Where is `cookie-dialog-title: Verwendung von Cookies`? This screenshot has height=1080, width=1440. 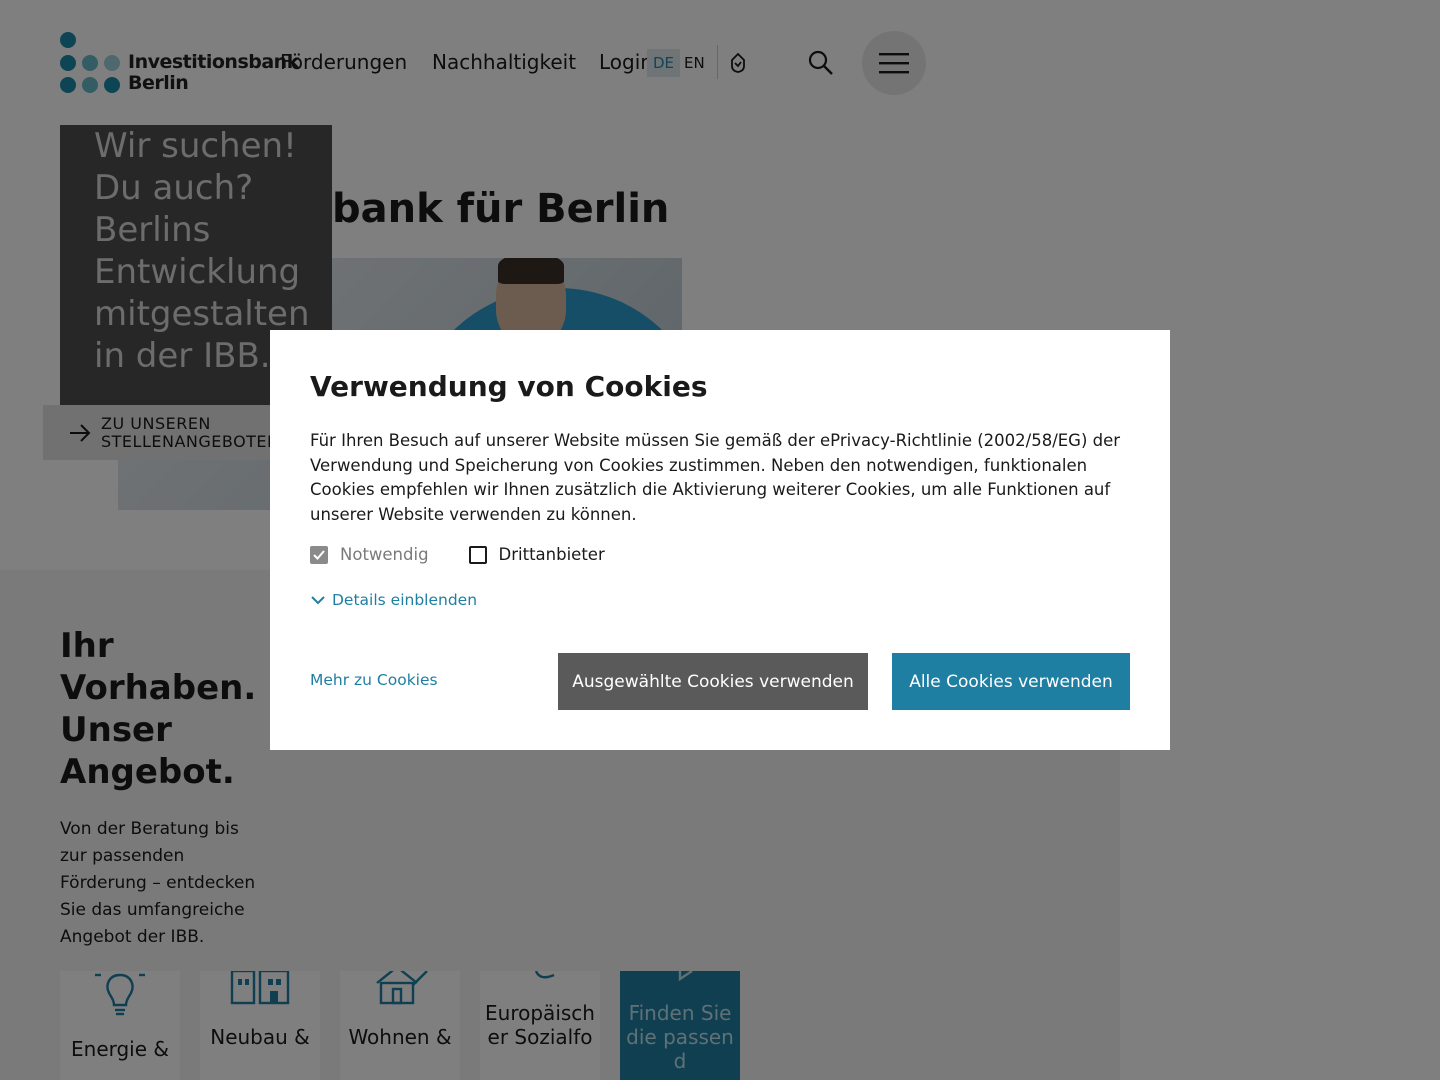 cookie-dialog-title: Verwendung von Cookies is located at coordinates (509, 386).